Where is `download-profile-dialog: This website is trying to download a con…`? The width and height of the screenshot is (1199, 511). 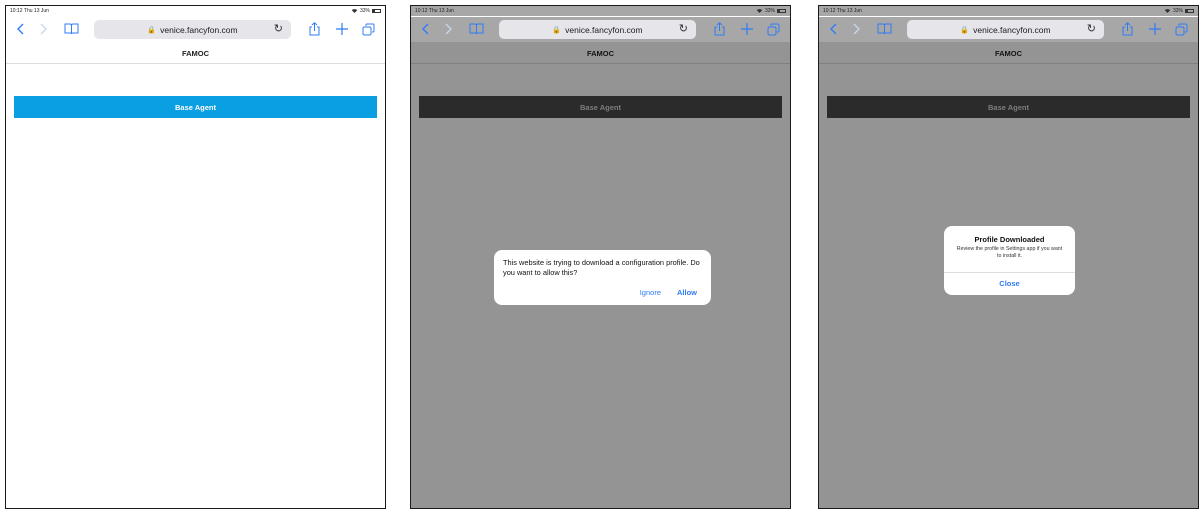
download-profile-dialog: This website is trying to download a con… is located at coordinates (602, 277).